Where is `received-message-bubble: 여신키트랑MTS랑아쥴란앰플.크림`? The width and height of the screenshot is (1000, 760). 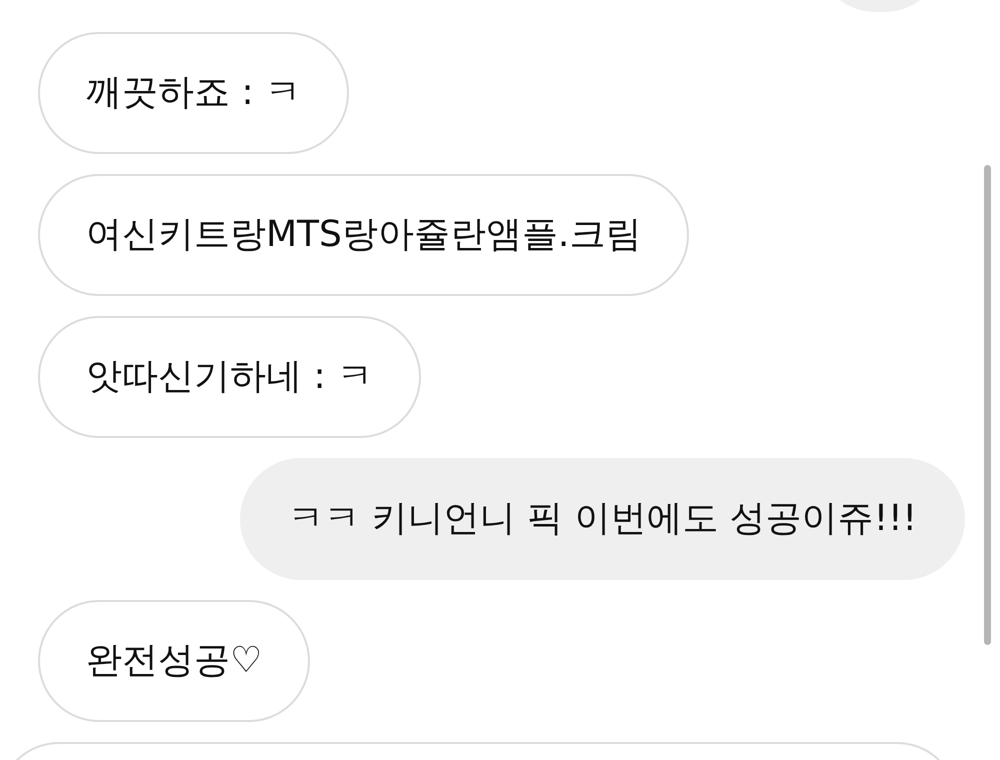
received-message-bubble: 여신키트랑MTS랑아쥴란앰플.크림 is located at coordinates (364, 235).